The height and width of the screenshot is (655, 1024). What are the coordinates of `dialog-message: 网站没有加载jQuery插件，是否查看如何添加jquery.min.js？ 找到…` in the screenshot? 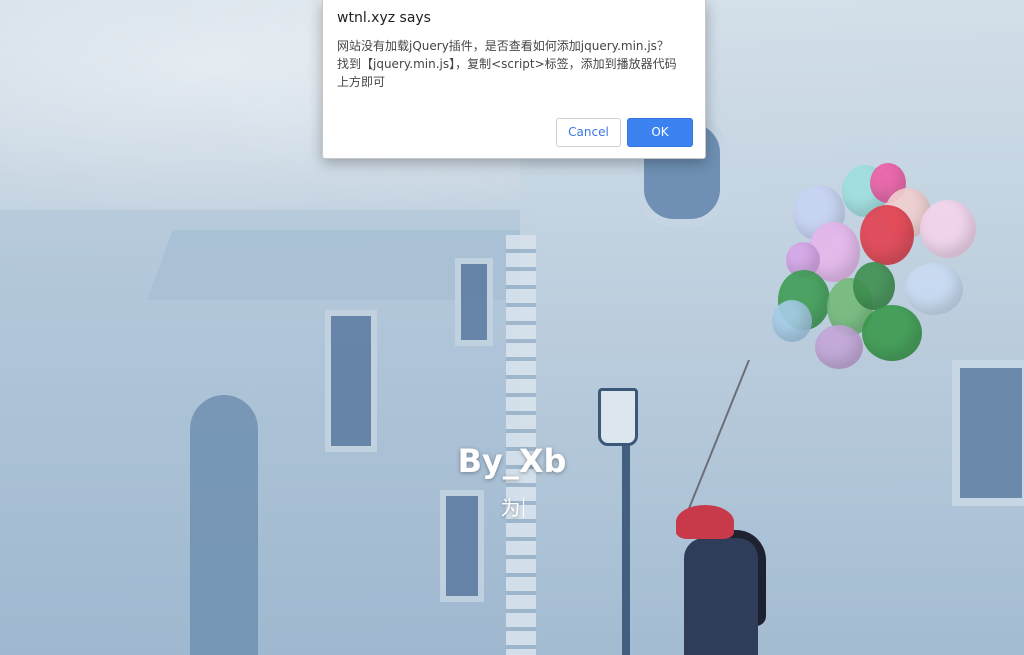 It's located at (507, 64).